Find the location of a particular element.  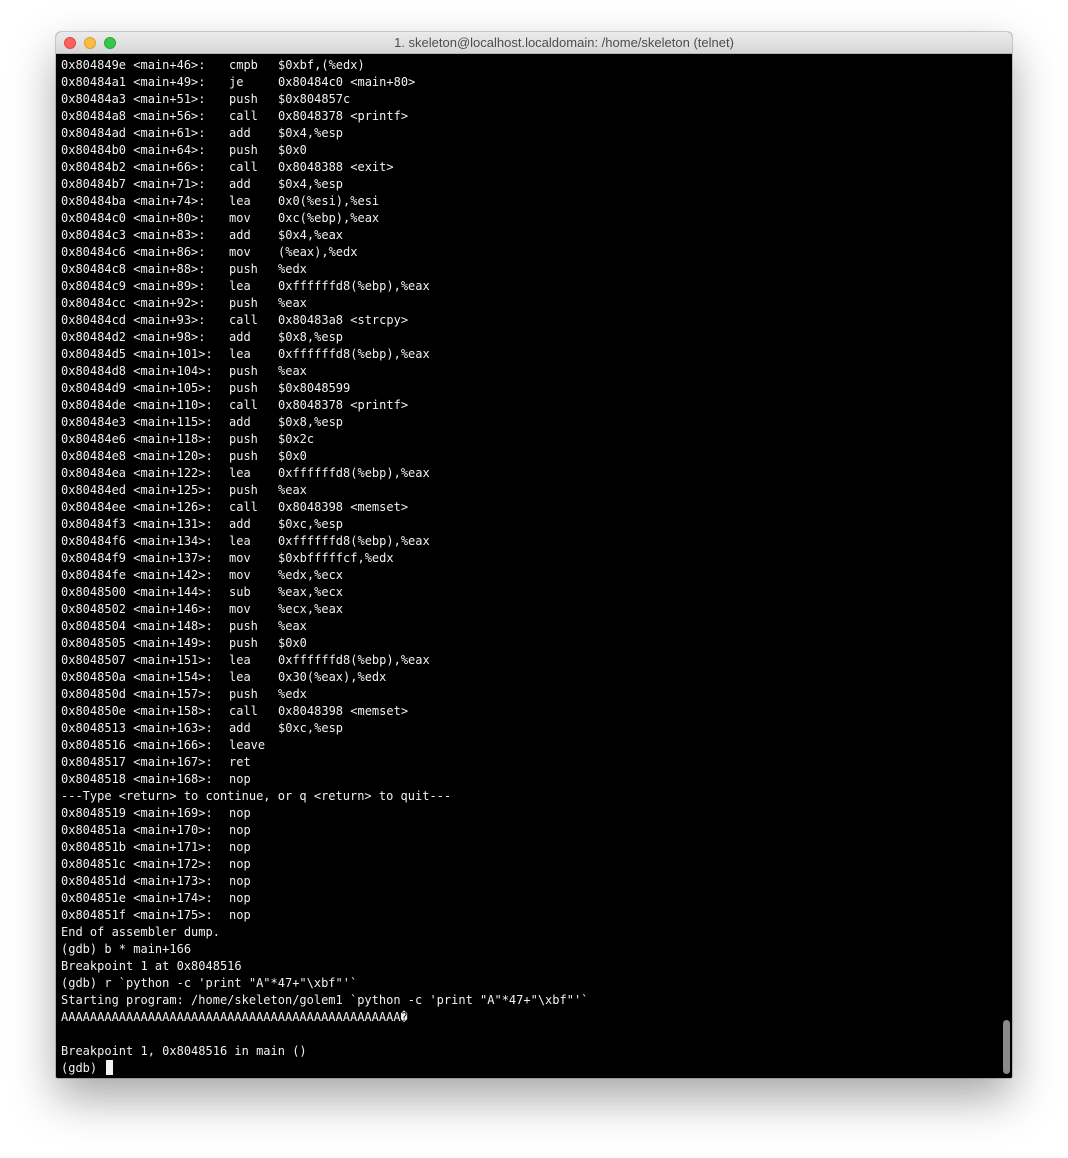

asm-address: 0x804851d <main+173>: is located at coordinates (137, 881).